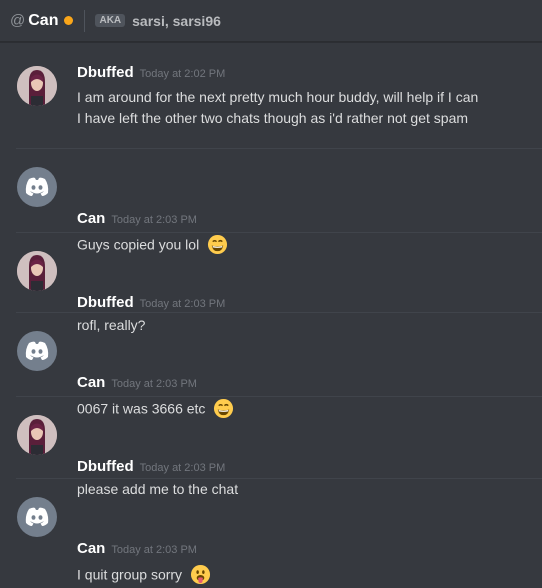  What do you see at coordinates (271, 21) in the screenshot?
I see `channel-header: @ Can AKA sarsi, sarsi96` at bounding box center [271, 21].